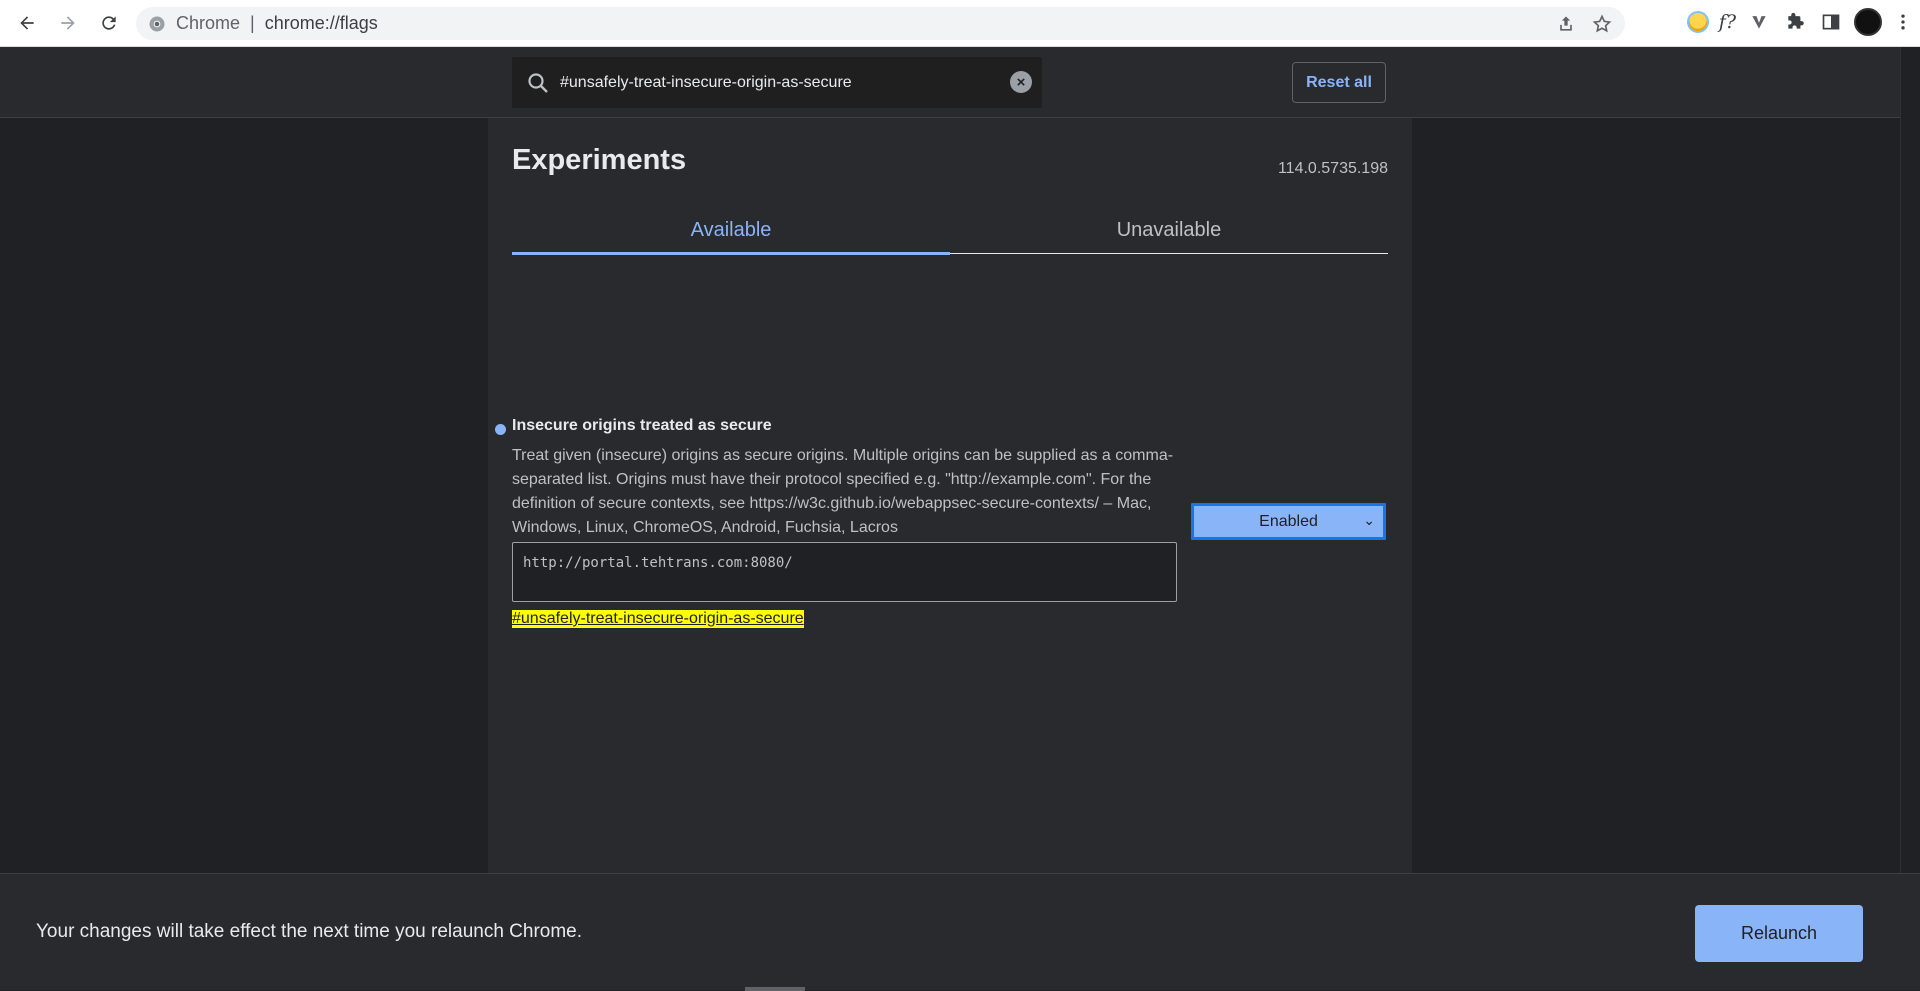  Describe the element at coordinates (500, 429) in the screenshot. I see `modified-indicator-dot` at that location.